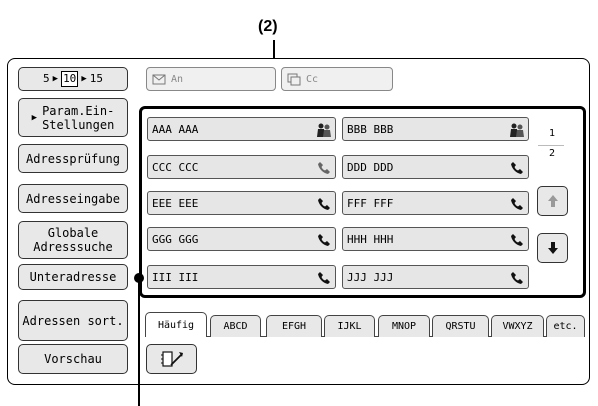 The width and height of the screenshot is (598, 406). I want to click on play-arrow-icon: ▶, so click(34, 117).